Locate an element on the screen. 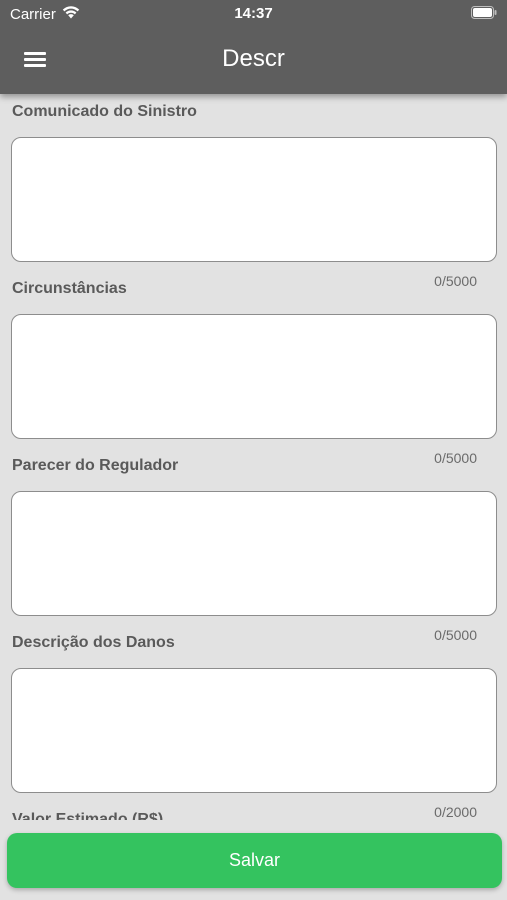 Image resolution: width=507 pixels, height=900 pixels. field-label: Descrição dos Danos is located at coordinates (93, 642).